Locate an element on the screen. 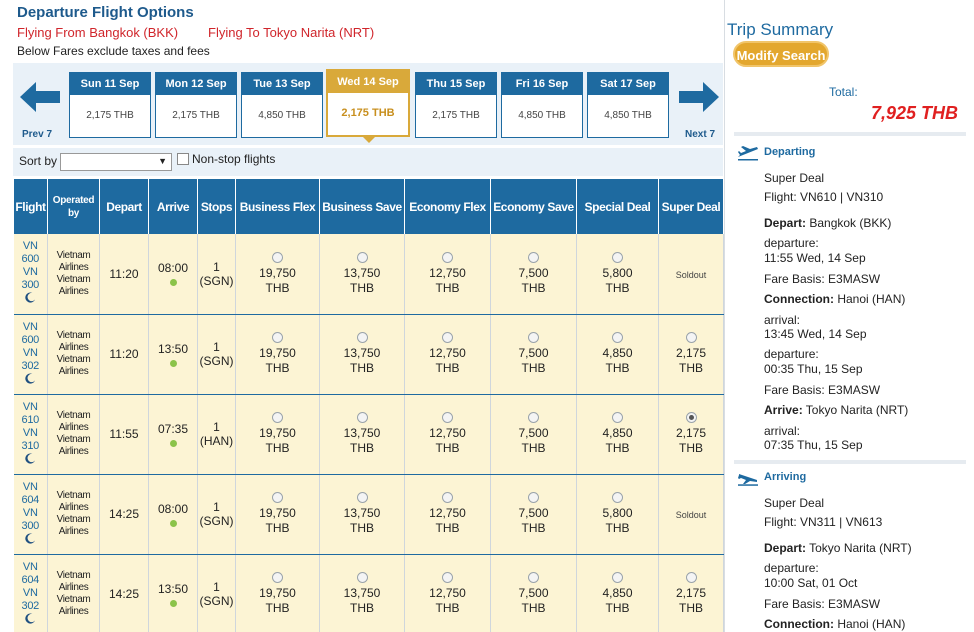 The height and width of the screenshot is (632, 974). departing-arrival-label-2: arrival: is located at coordinates (782, 431).